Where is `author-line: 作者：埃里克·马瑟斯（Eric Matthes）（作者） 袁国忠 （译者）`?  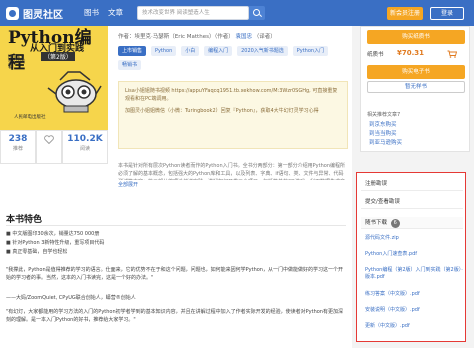
author-line: 作者：埃里克·马瑟斯（Eric Matthes）（作者） 袁国忠 （译者） is located at coordinates (197, 36).